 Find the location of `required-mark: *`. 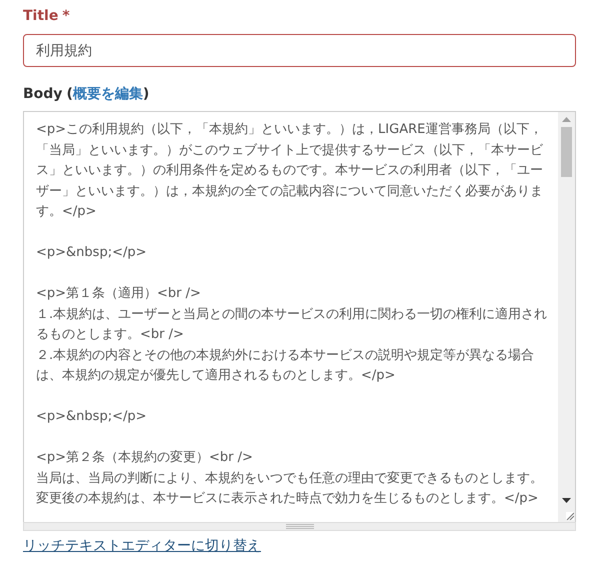

required-mark: * is located at coordinates (66, 16).